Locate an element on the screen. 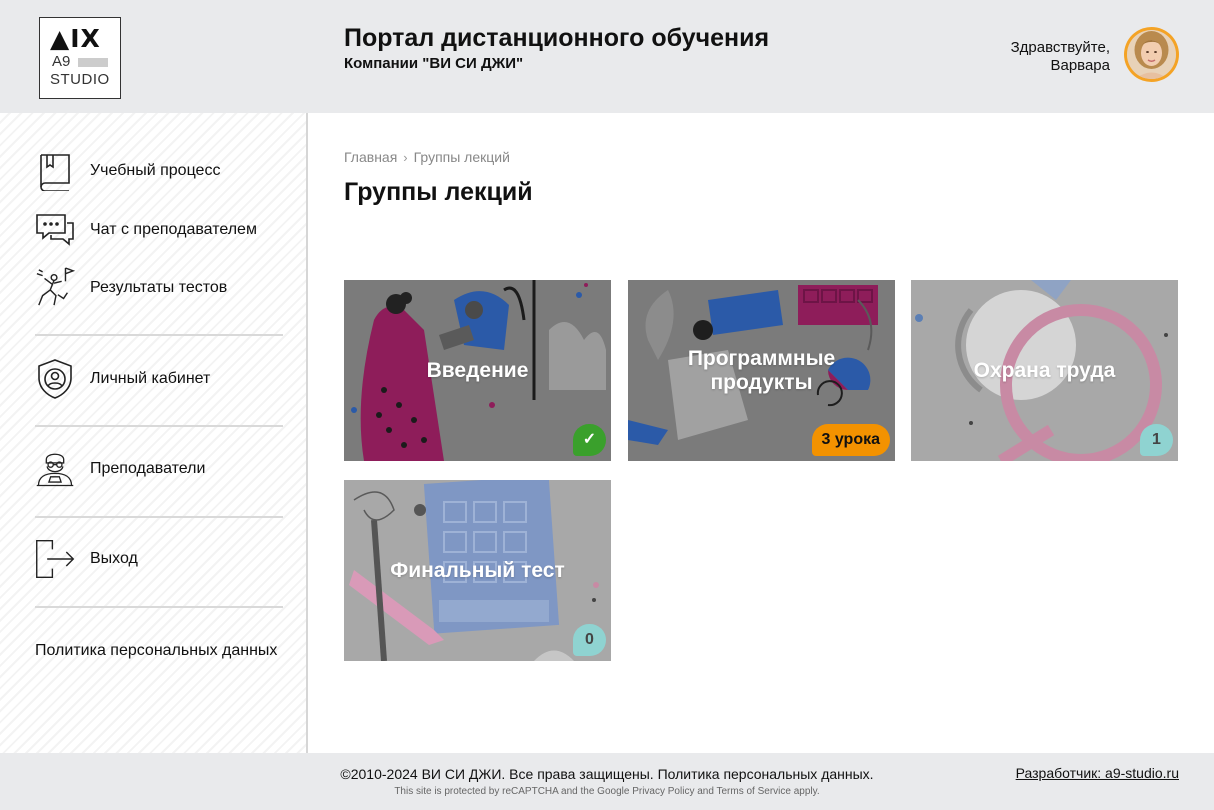  a9-studio-logo: ▲IX A9 STUDIO is located at coordinates (80, 58).